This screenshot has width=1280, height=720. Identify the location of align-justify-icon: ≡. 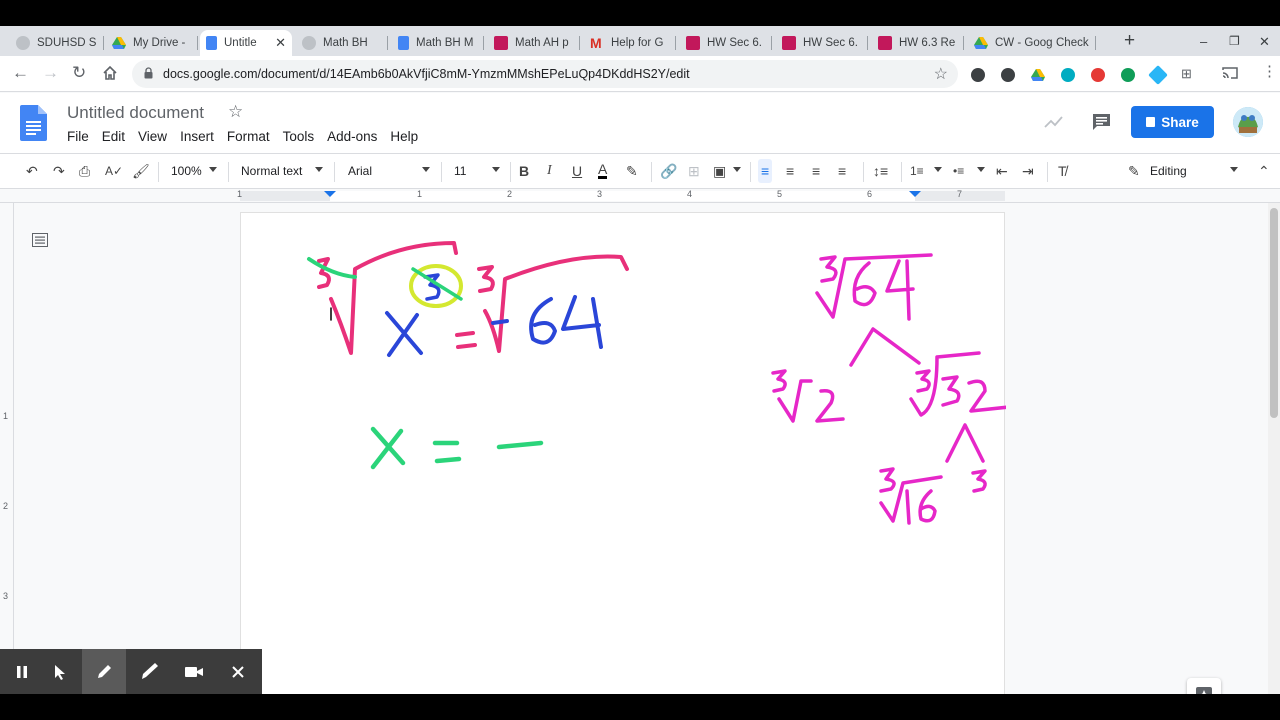
(842, 171).